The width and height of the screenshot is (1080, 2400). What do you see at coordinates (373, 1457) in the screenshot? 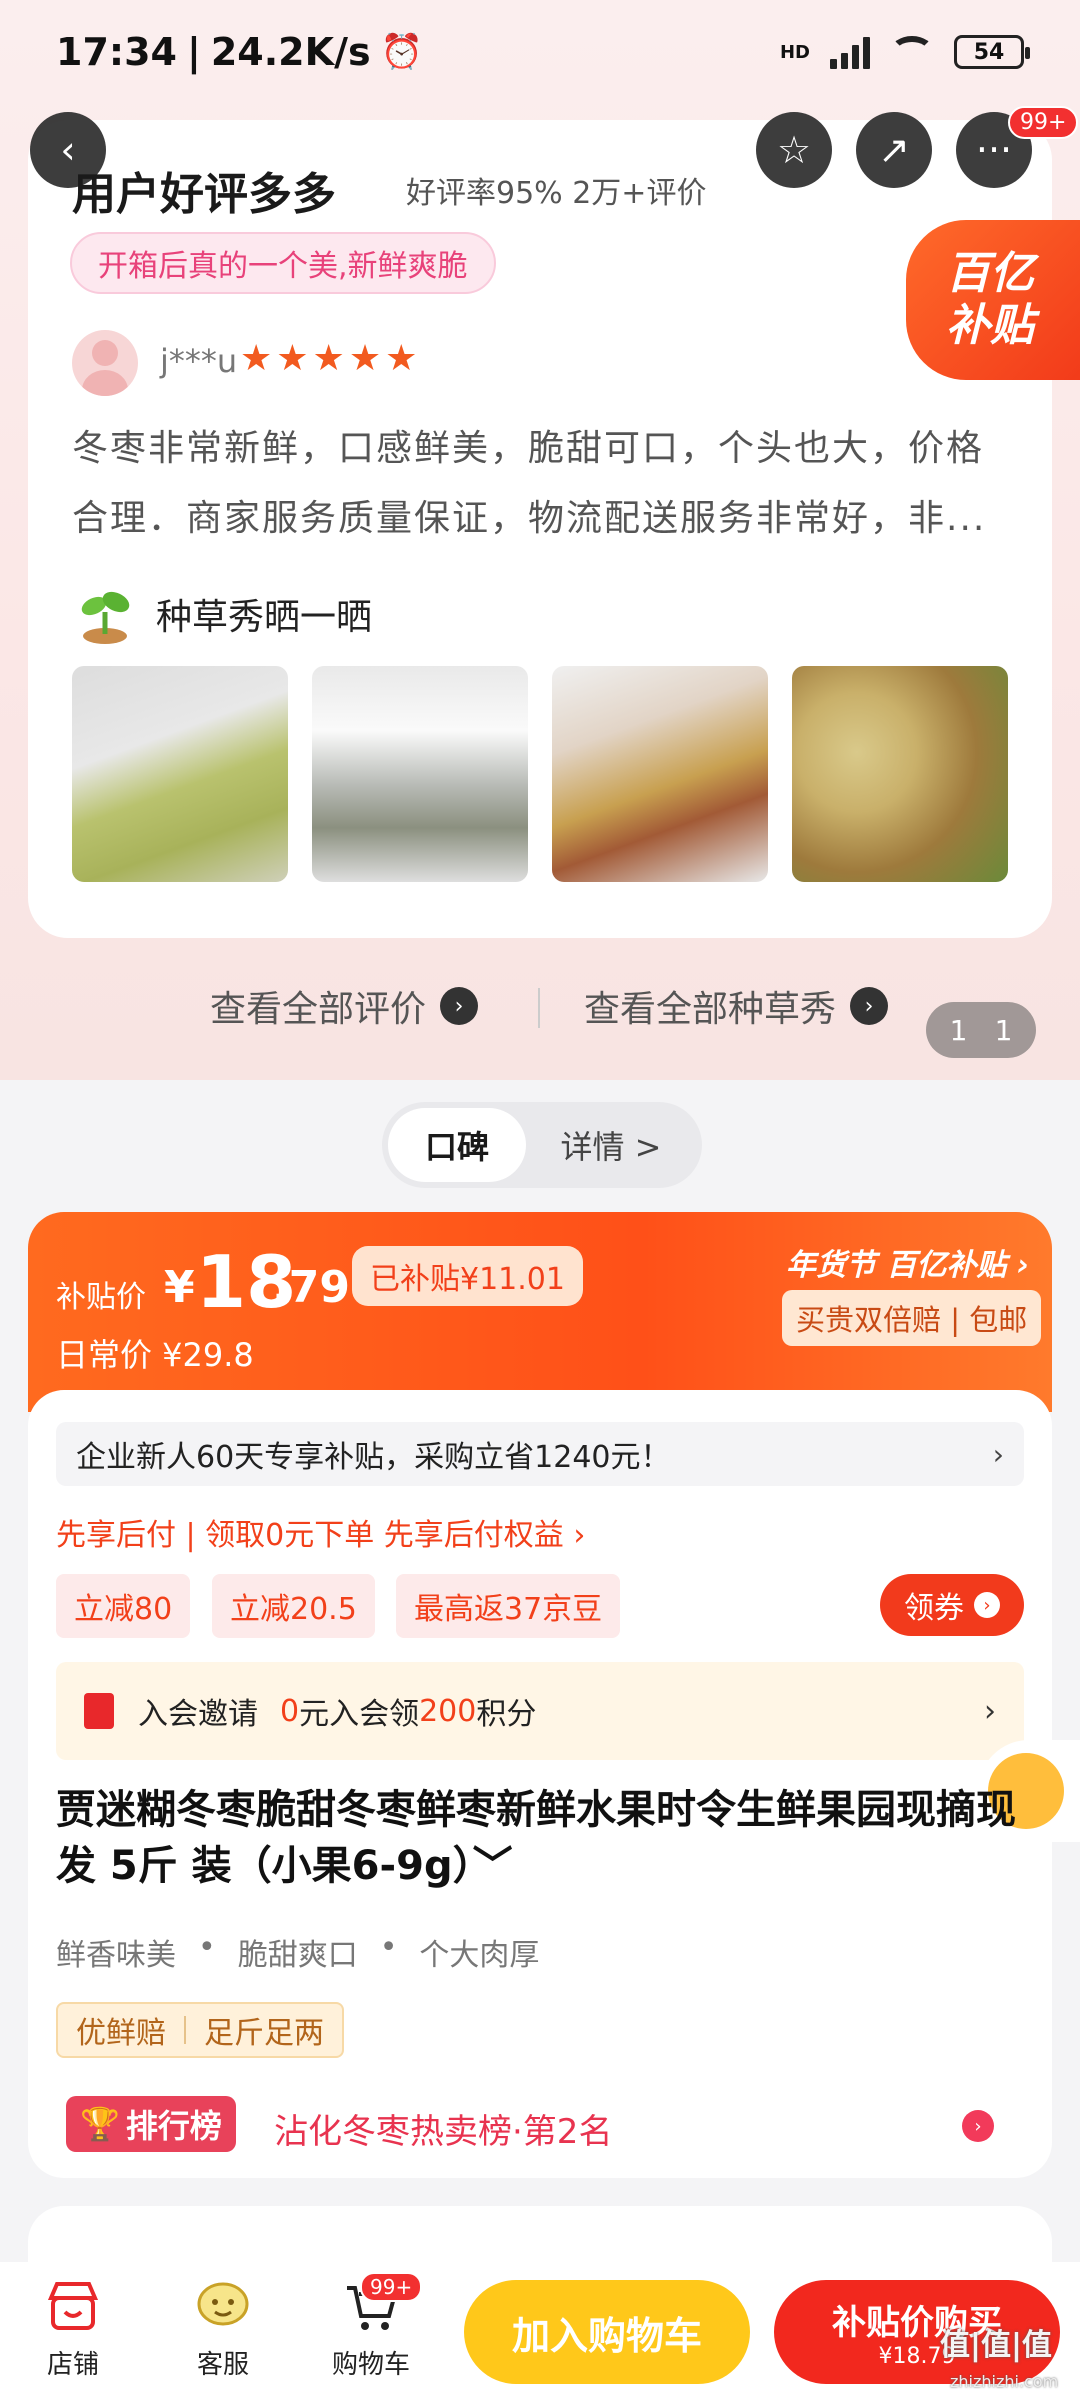
I see `business-subsidy-text: 企业新人60天专享补贴，采购立省1240元！` at bounding box center [373, 1457].